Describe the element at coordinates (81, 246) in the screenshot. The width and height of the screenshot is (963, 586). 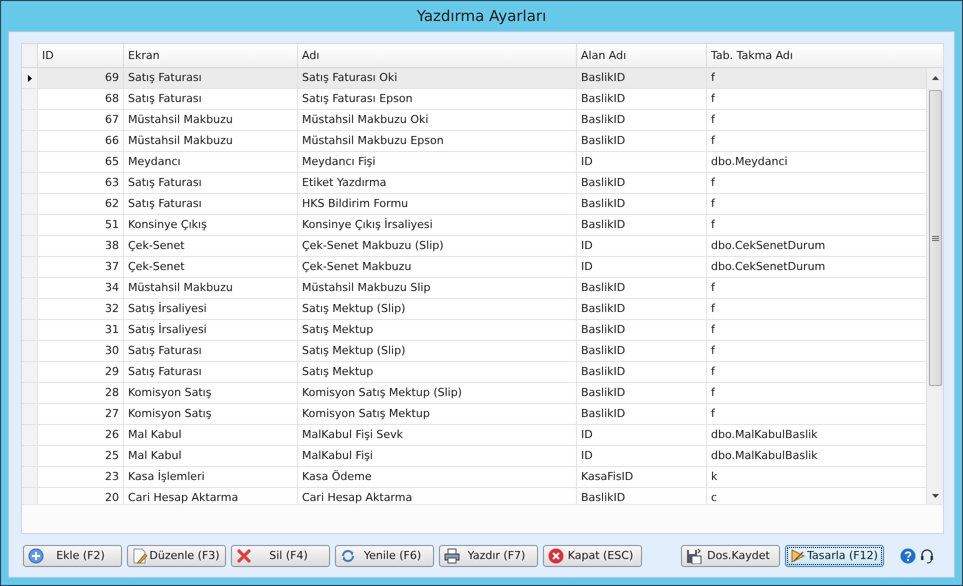
I see `table-cell: 38` at that location.